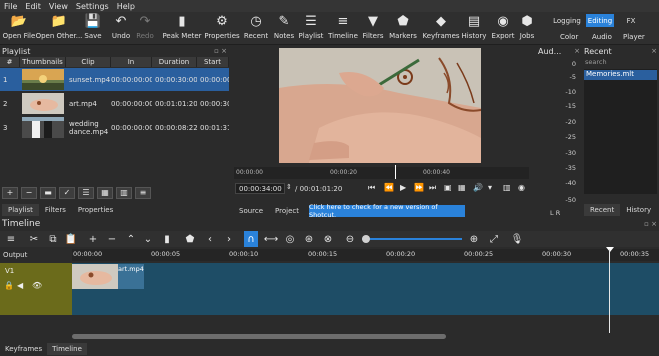 The image size is (659, 356). What do you see at coordinates (213, 62) in the screenshot?
I see `col-start: Start` at bounding box center [213, 62].